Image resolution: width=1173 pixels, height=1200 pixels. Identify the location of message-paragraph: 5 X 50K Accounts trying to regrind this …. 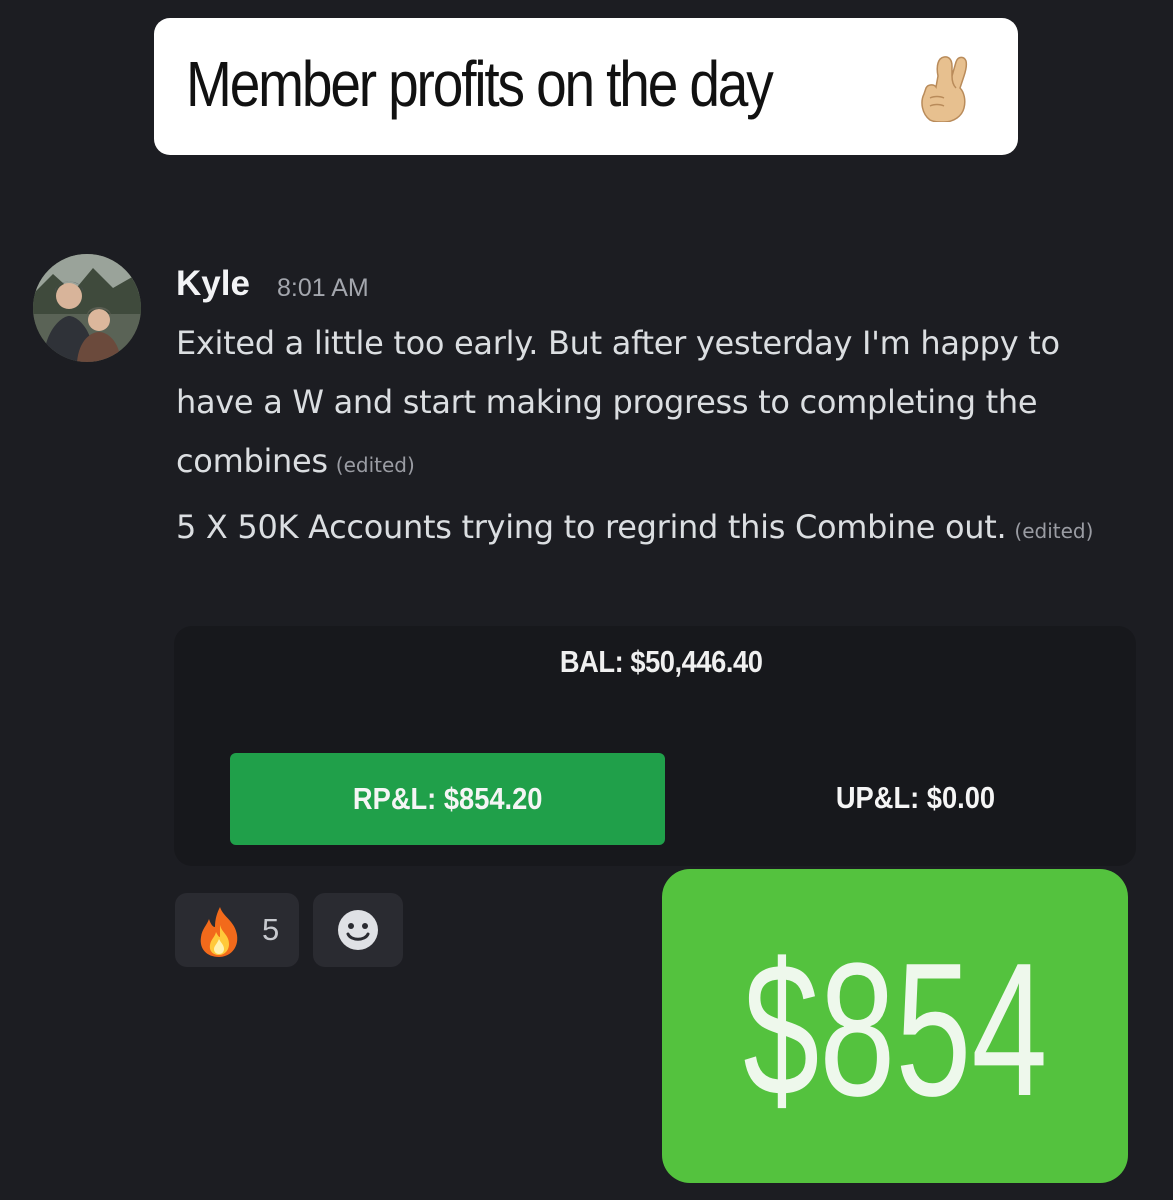
(656, 529).